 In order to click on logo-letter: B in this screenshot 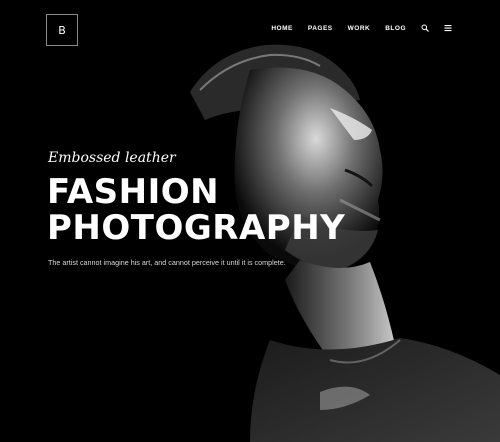, I will do `click(62, 30)`.